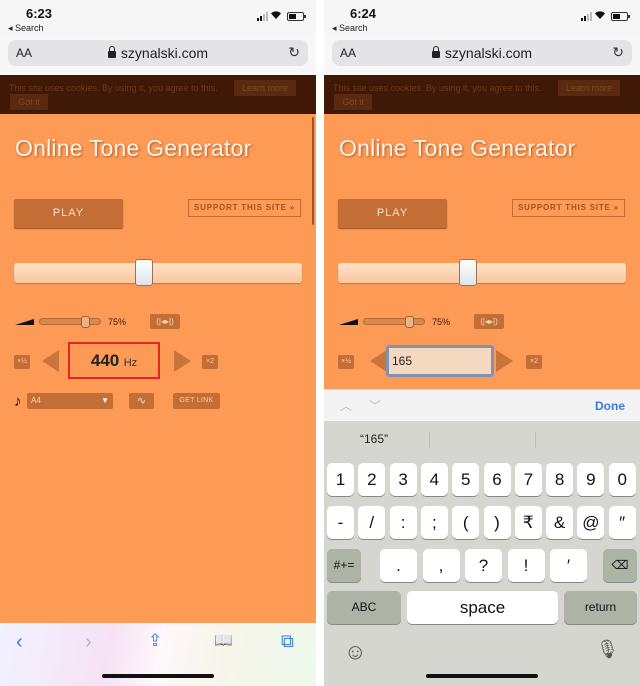 This screenshot has height=686, width=640. I want to click on key: ′, so click(568, 565).